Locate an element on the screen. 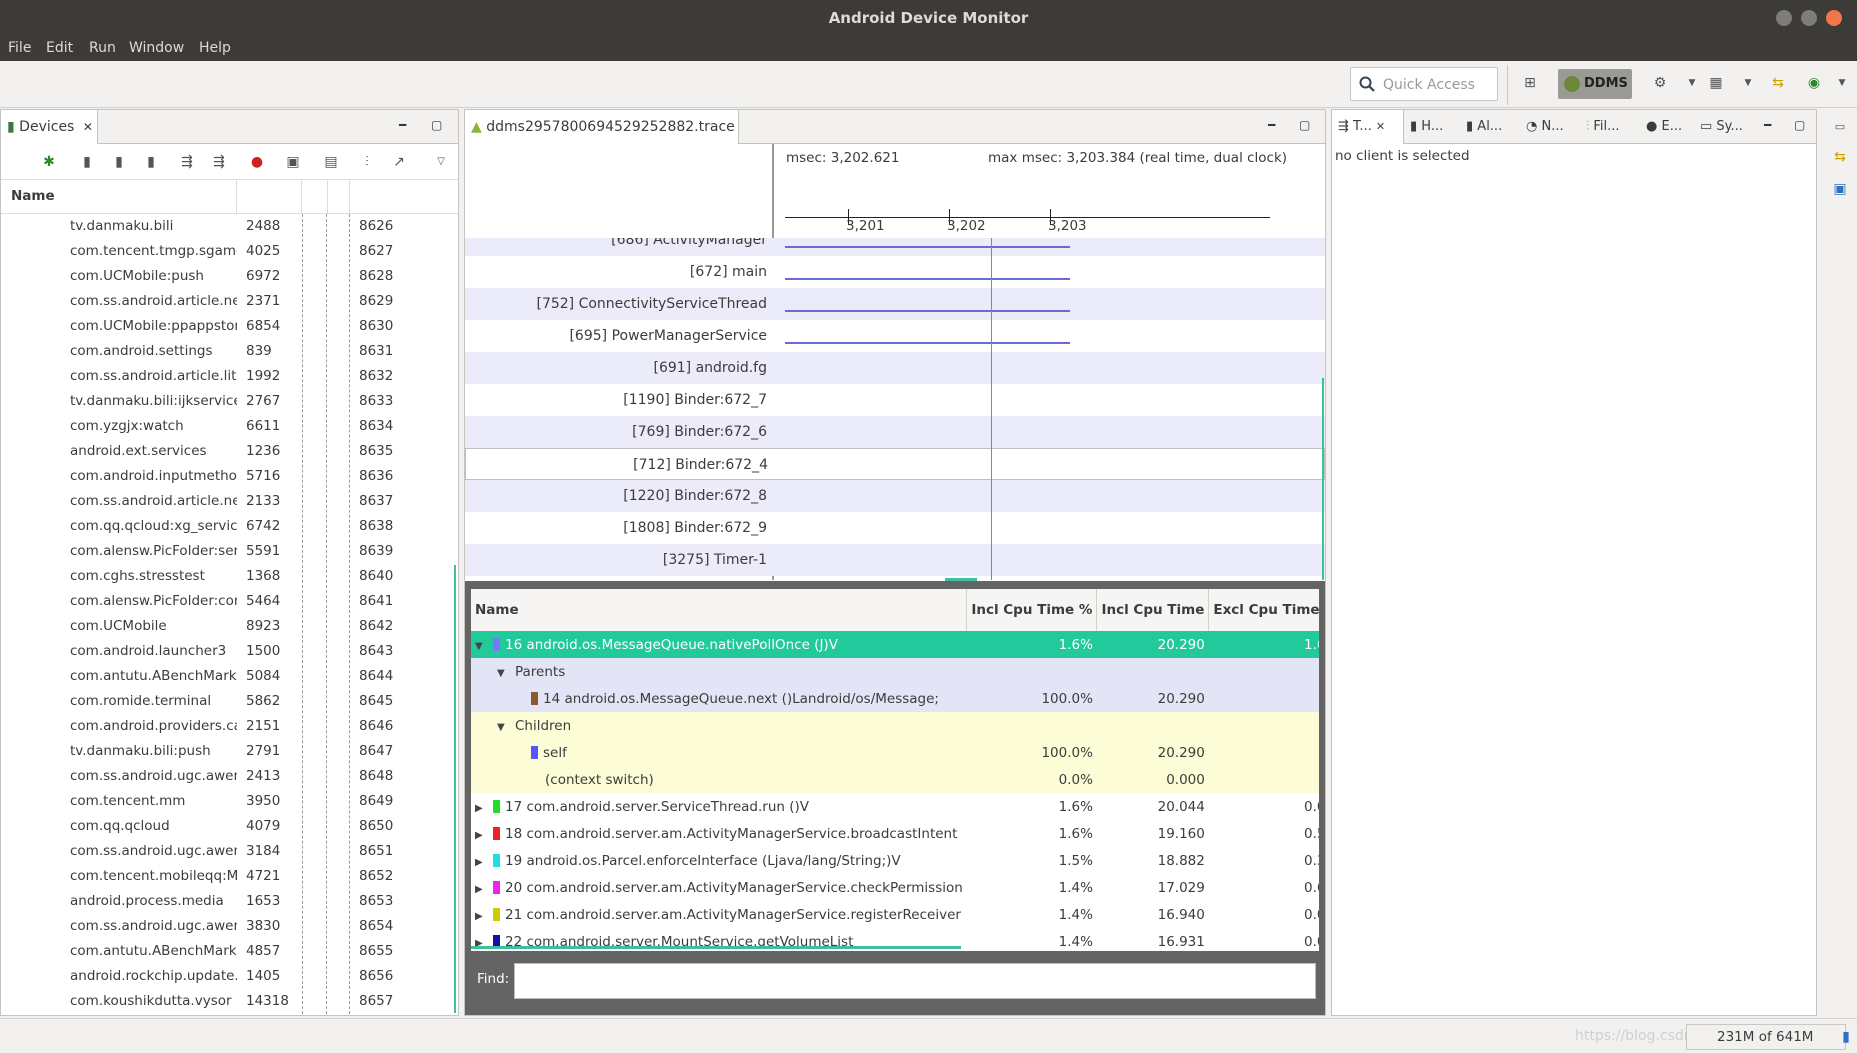 This screenshot has width=1857, height=1053. update-heap-icon: ▮ is located at coordinates (87, 162).